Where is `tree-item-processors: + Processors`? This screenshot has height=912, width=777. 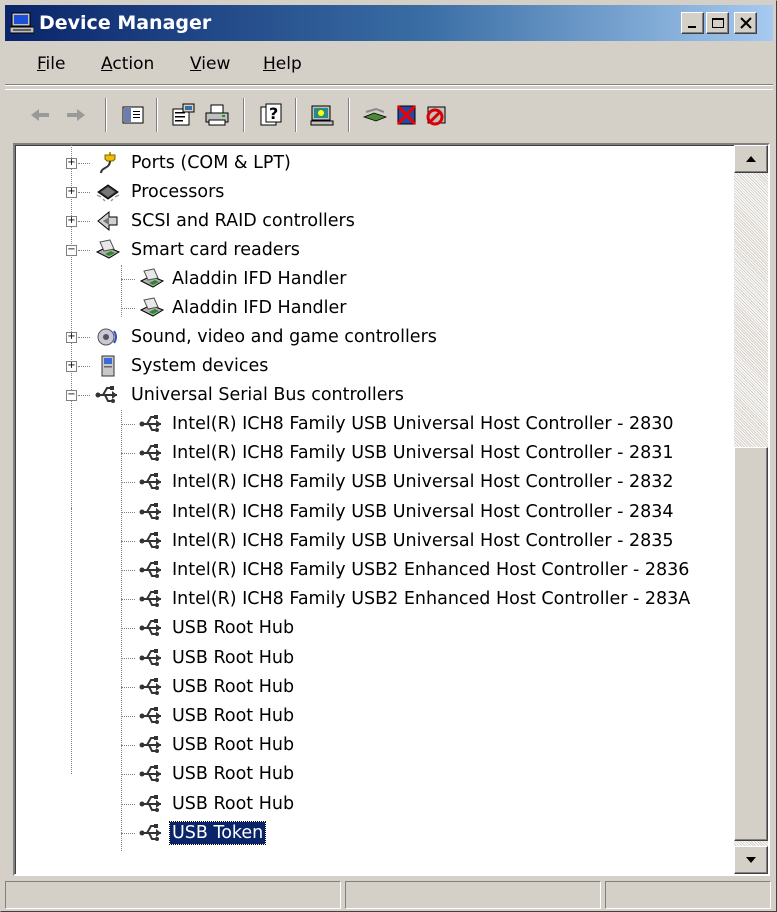 tree-item-processors: + Processors is located at coordinates (374, 192).